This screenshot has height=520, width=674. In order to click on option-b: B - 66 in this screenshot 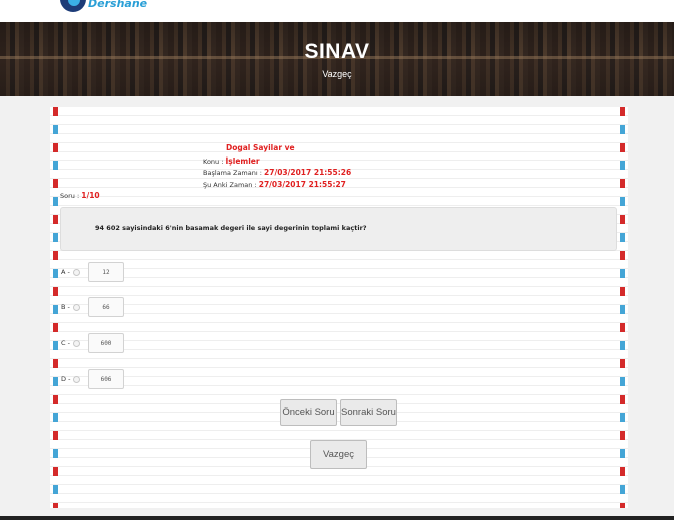, I will do `click(92, 307)`.